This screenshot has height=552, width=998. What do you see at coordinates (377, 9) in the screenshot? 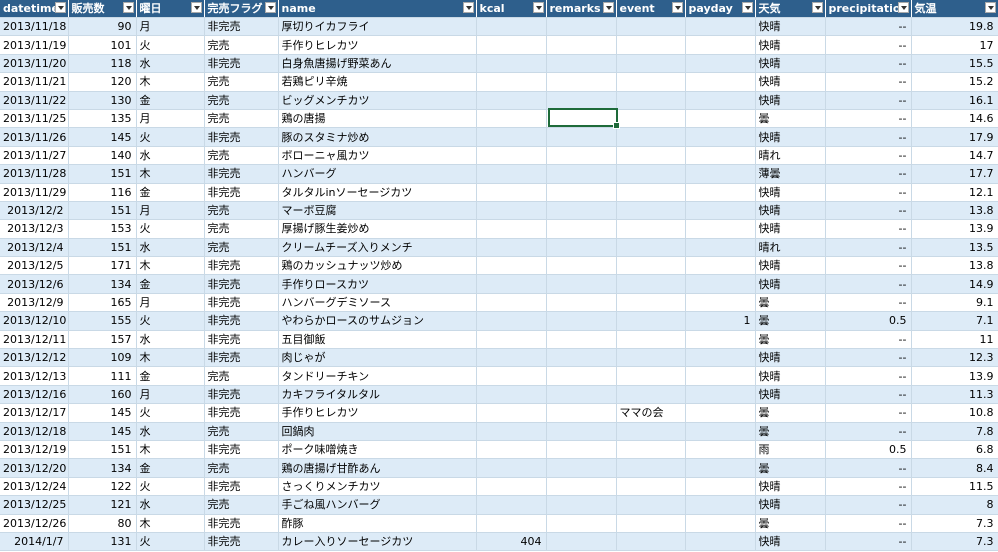
I see `column-header-4: name` at bounding box center [377, 9].